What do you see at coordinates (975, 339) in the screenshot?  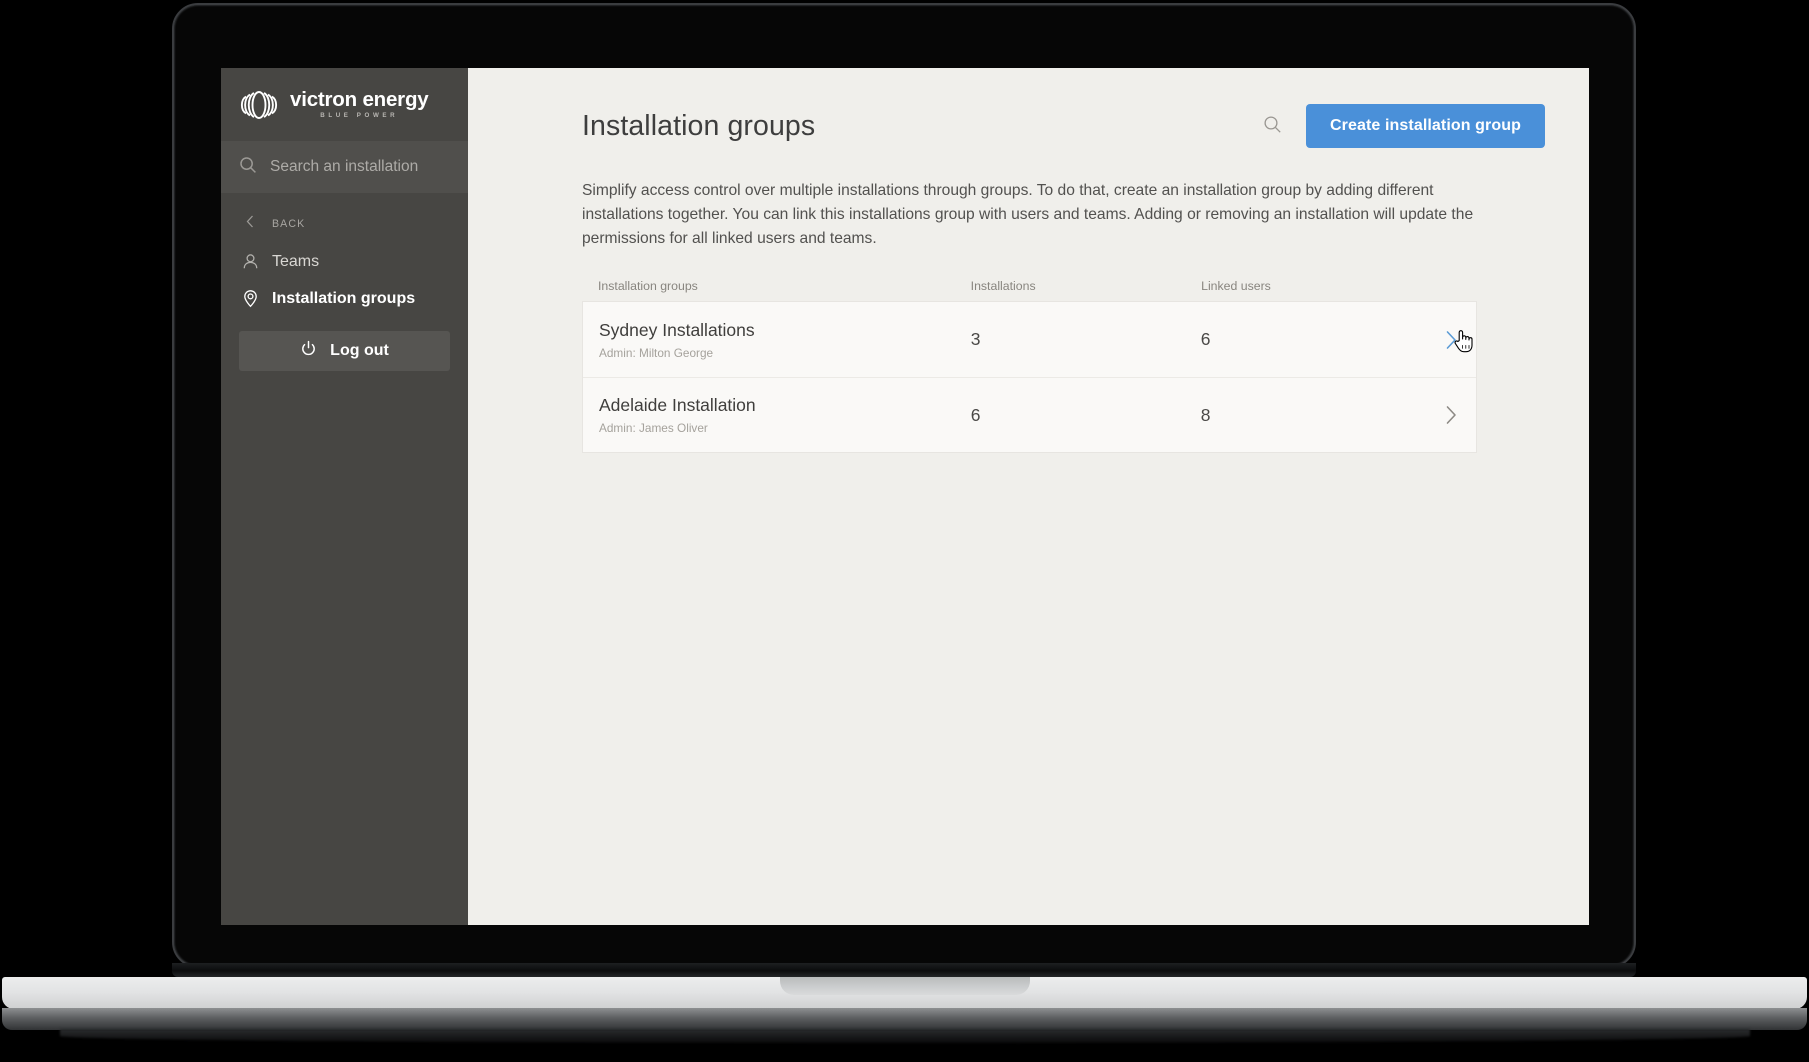 I see `cell-installations: 3` at bounding box center [975, 339].